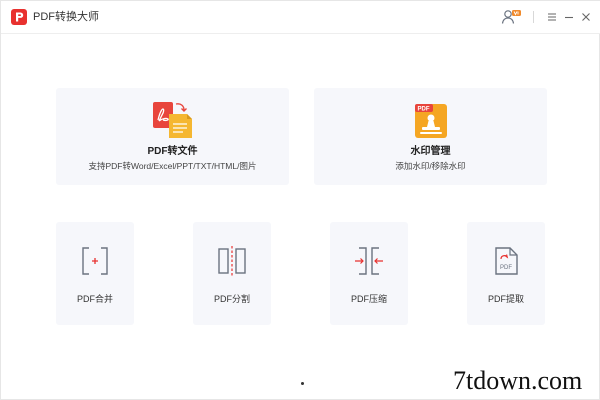 The height and width of the screenshot is (400, 600). I want to click on pdf-to-file-subtitle: 支持PDF转Word/Excel/PPT/TXT/HTML/图片, so click(172, 166).